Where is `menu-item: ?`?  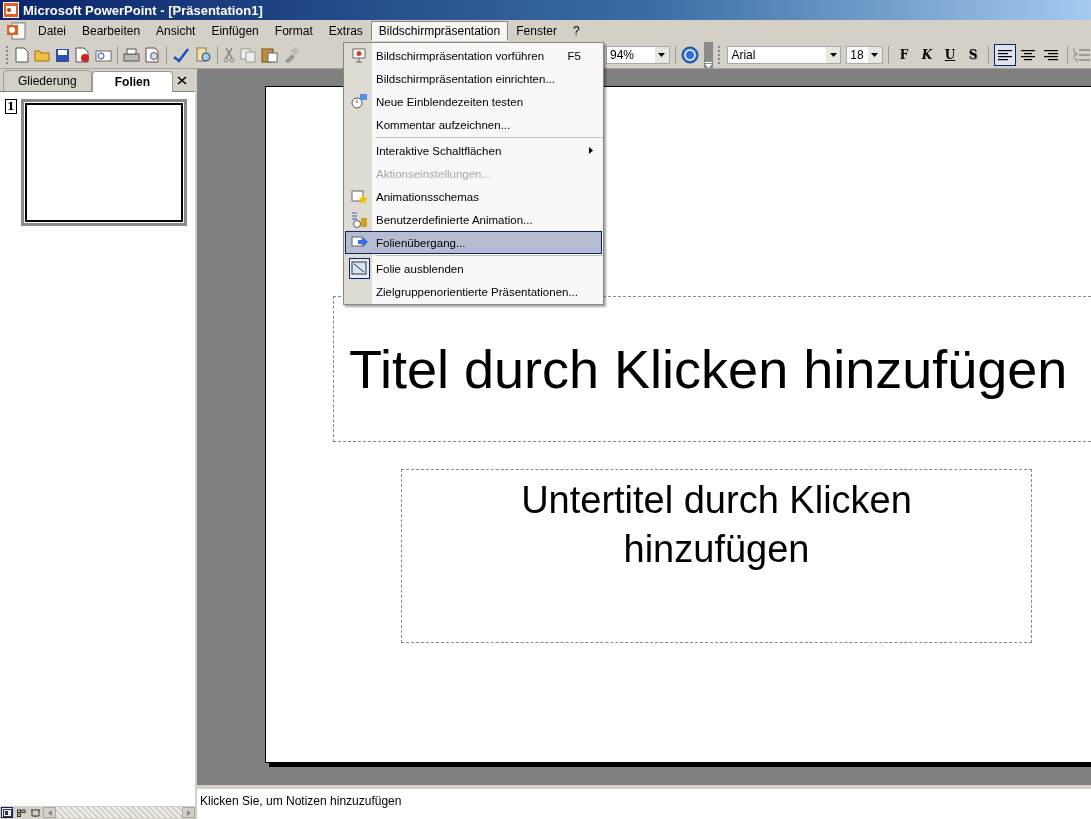 menu-item: ? is located at coordinates (576, 31).